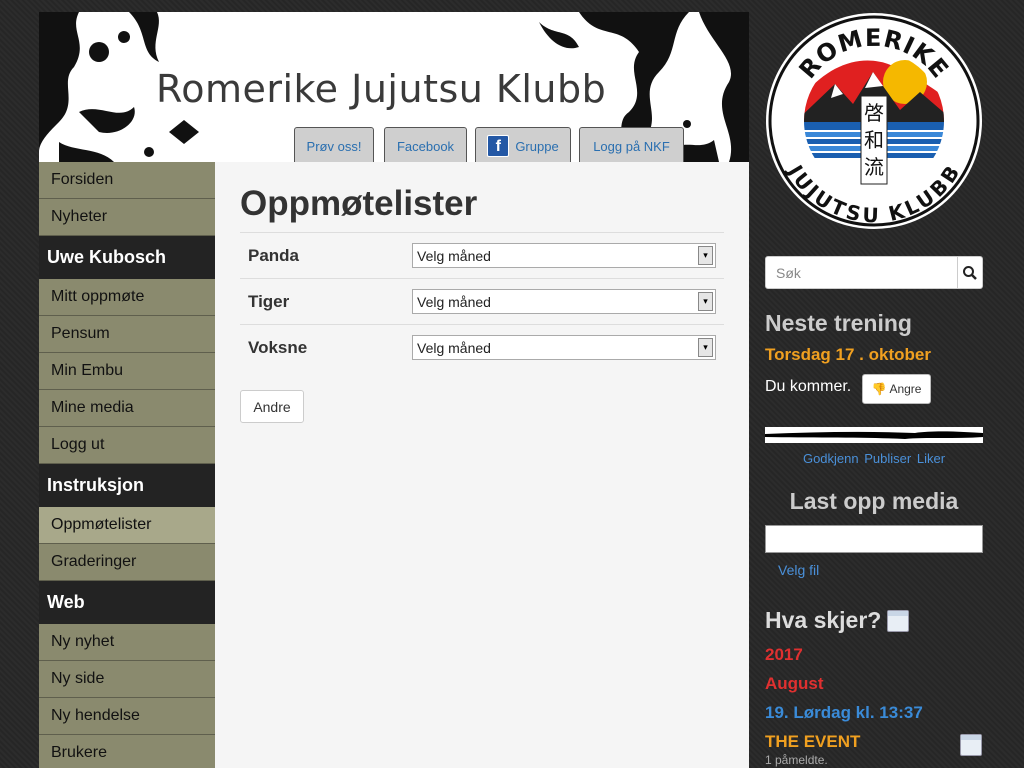  What do you see at coordinates (831, 458) in the screenshot?
I see `approve-link: Godkjenn` at bounding box center [831, 458].